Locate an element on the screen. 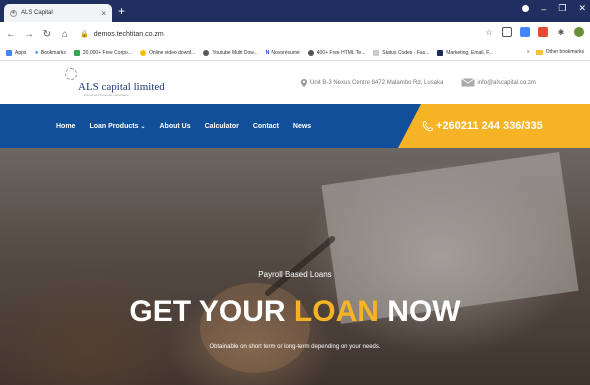 The image size is (590, 385). hero-title-accent: LOAN is located at coordinates (336, 311).